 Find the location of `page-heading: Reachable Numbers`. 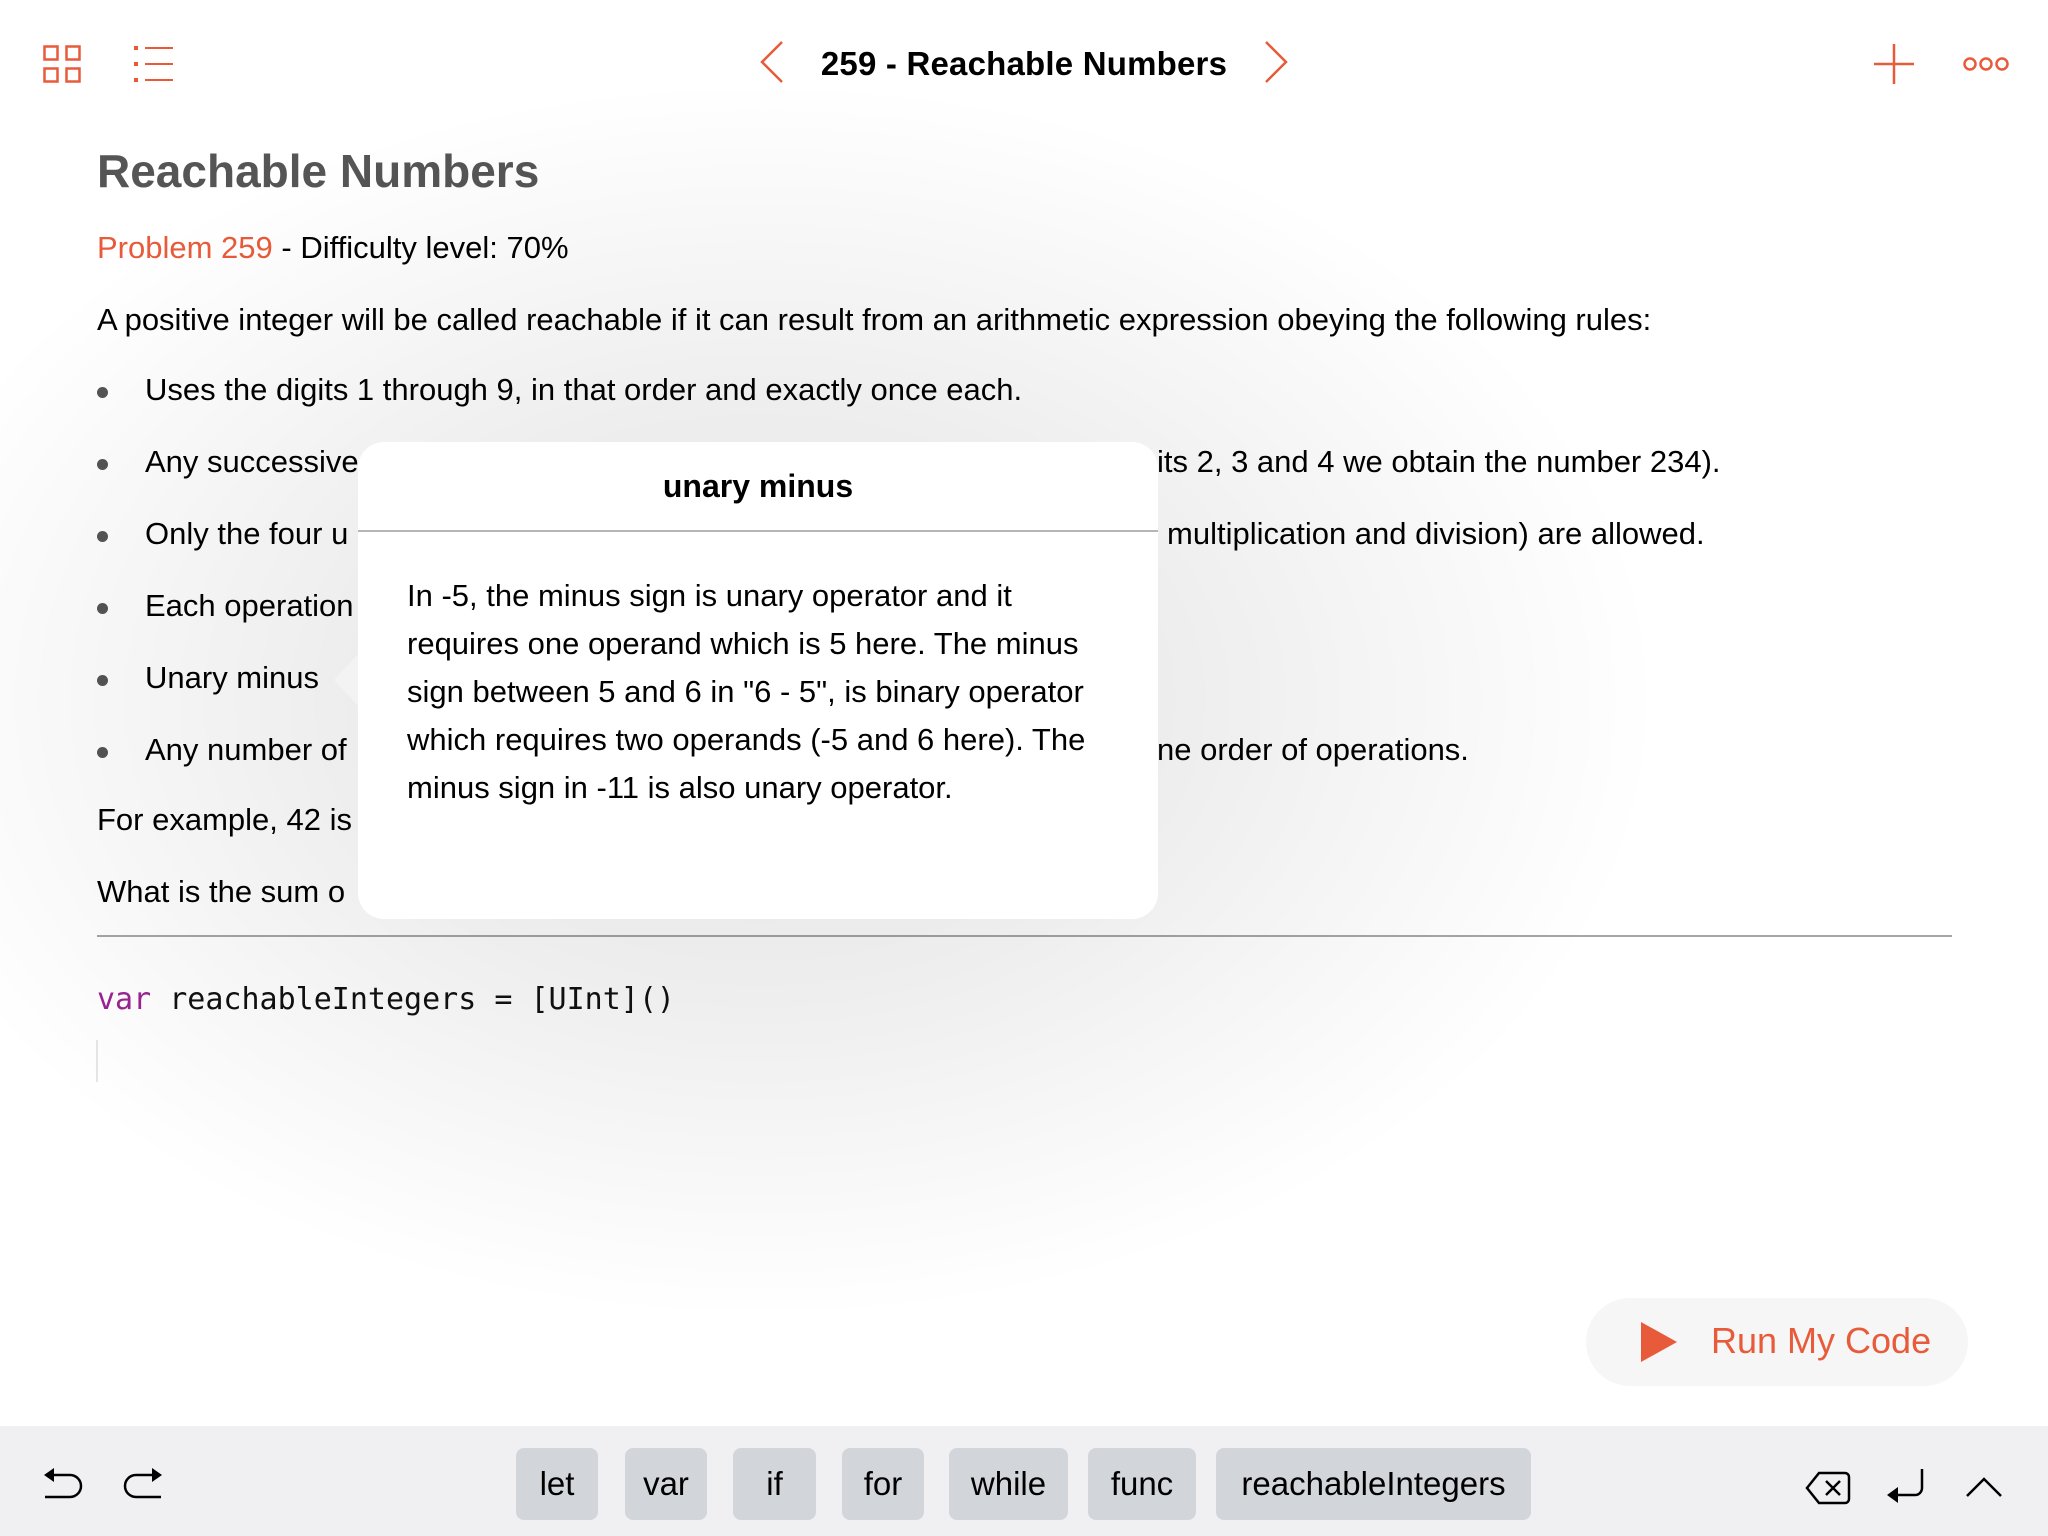

page-heading: Reachable Numbers is located at coordinates (318, 171).